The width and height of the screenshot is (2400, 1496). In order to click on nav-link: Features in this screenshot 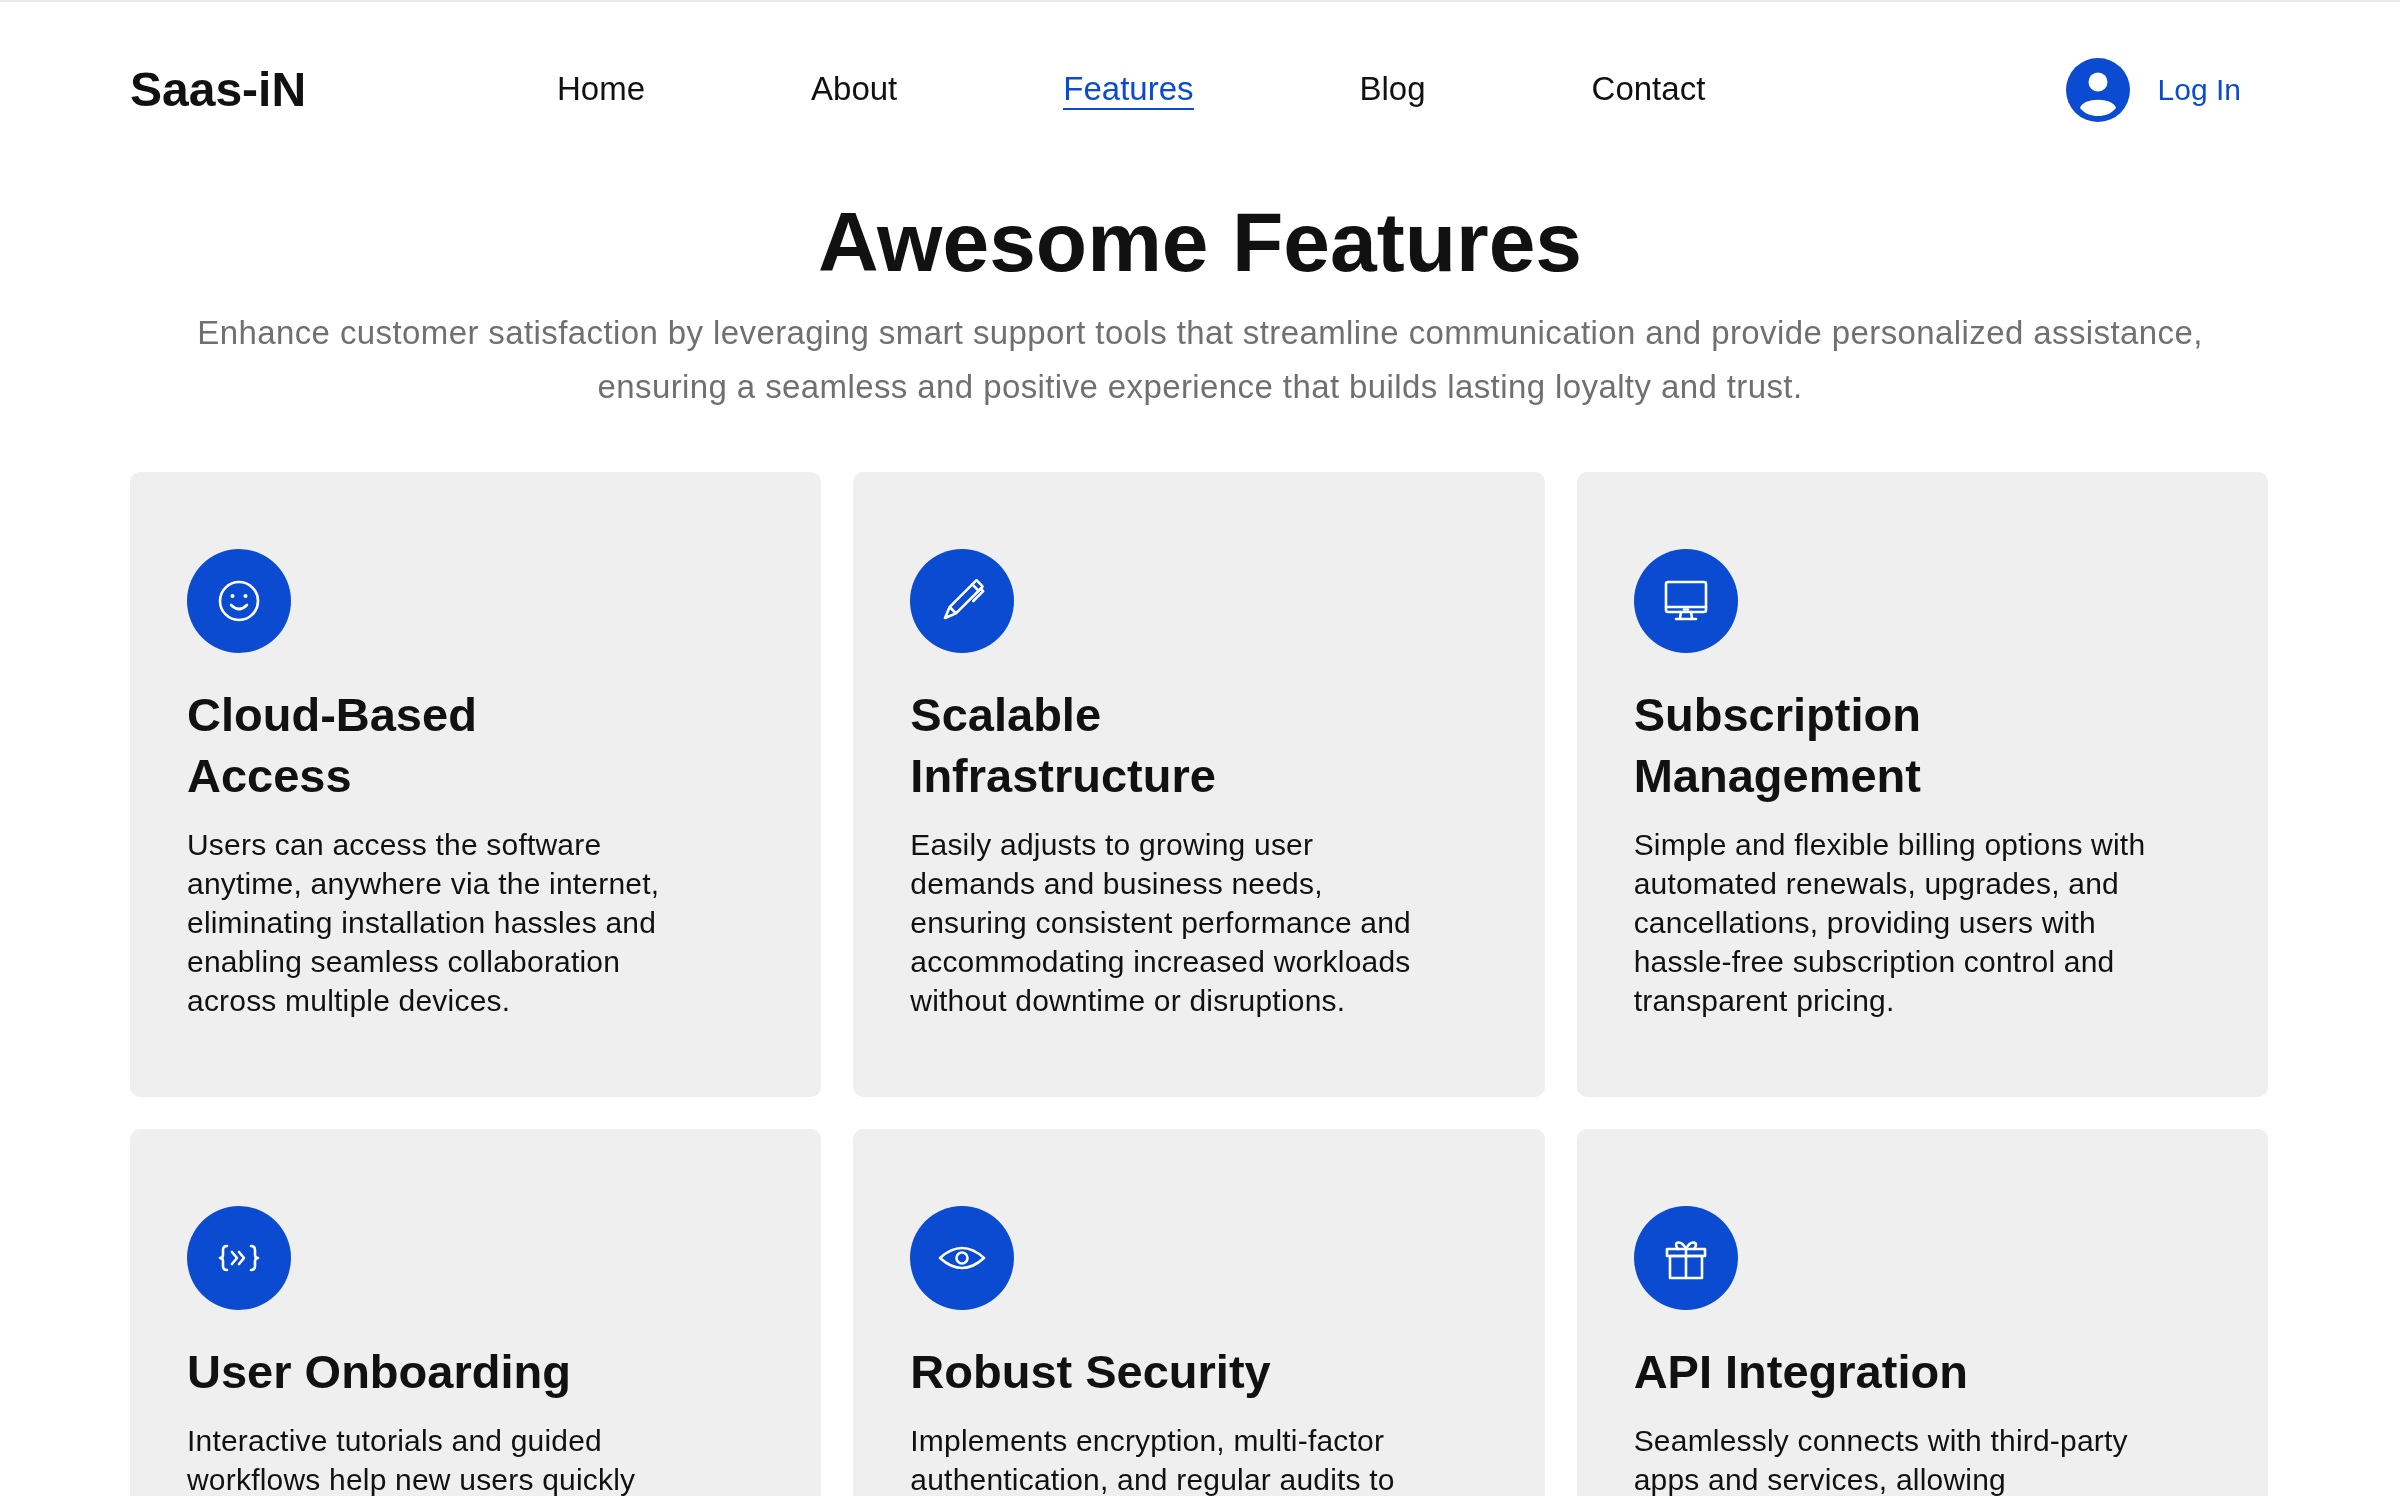, I will do `click(1128, 90)`.